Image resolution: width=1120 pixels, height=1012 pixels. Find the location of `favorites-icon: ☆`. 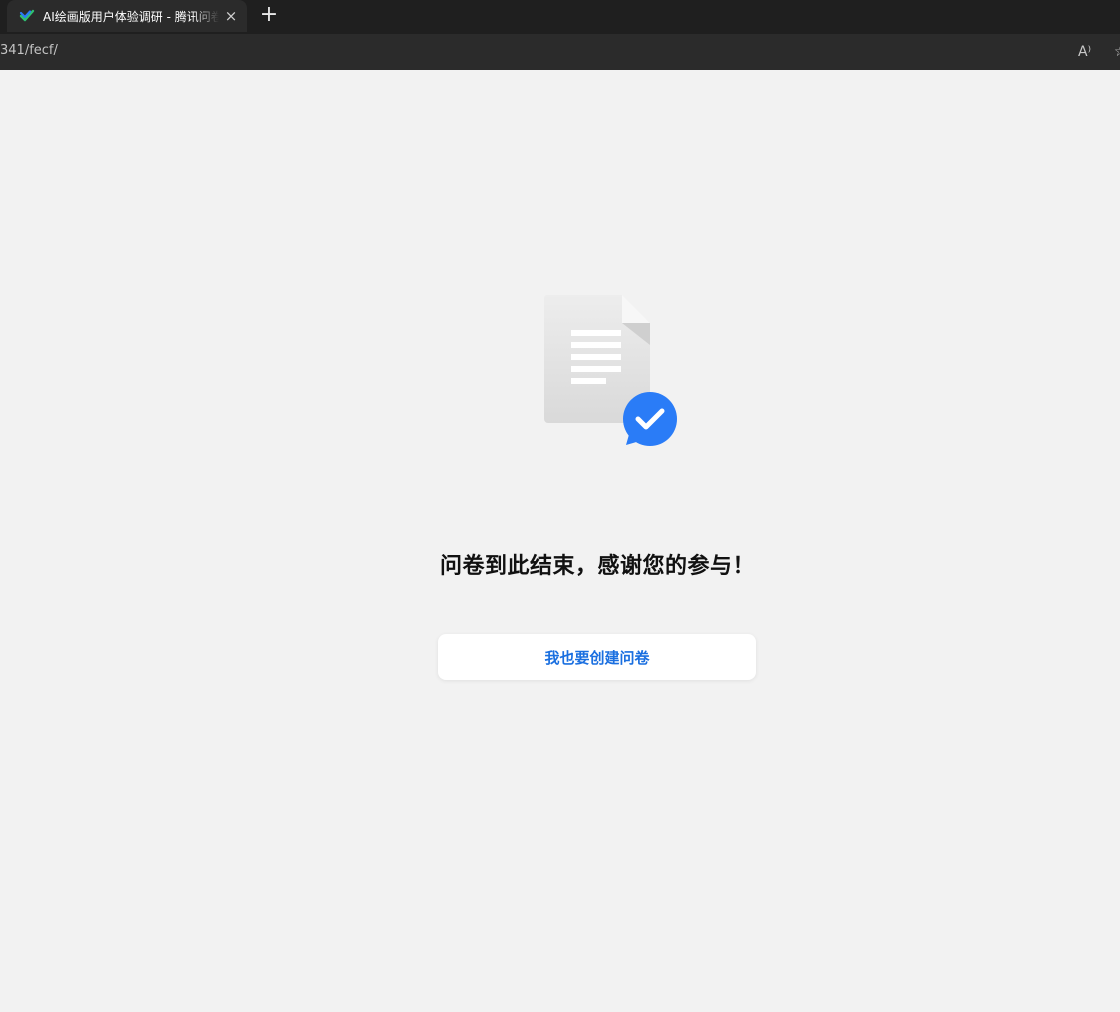

favorites-icon: ☆ is located at coordinates (1117, 52).